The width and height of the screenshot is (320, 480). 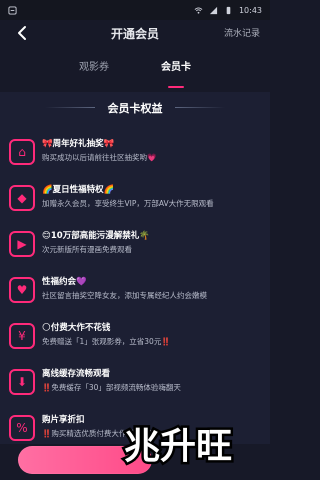 What do you see at coordinates (64, 282) in the screenshot?
I see `benefit-title: 性福约会💜` at bounding box center [64, 282].